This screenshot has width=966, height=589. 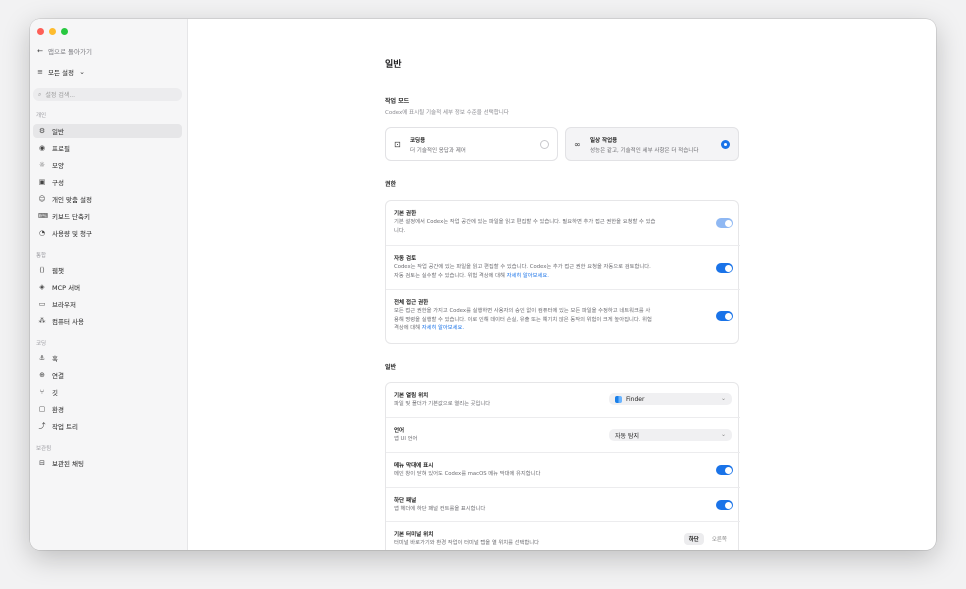 I want to click on permission-title: 자동 검토, so click(x=405, y=259).